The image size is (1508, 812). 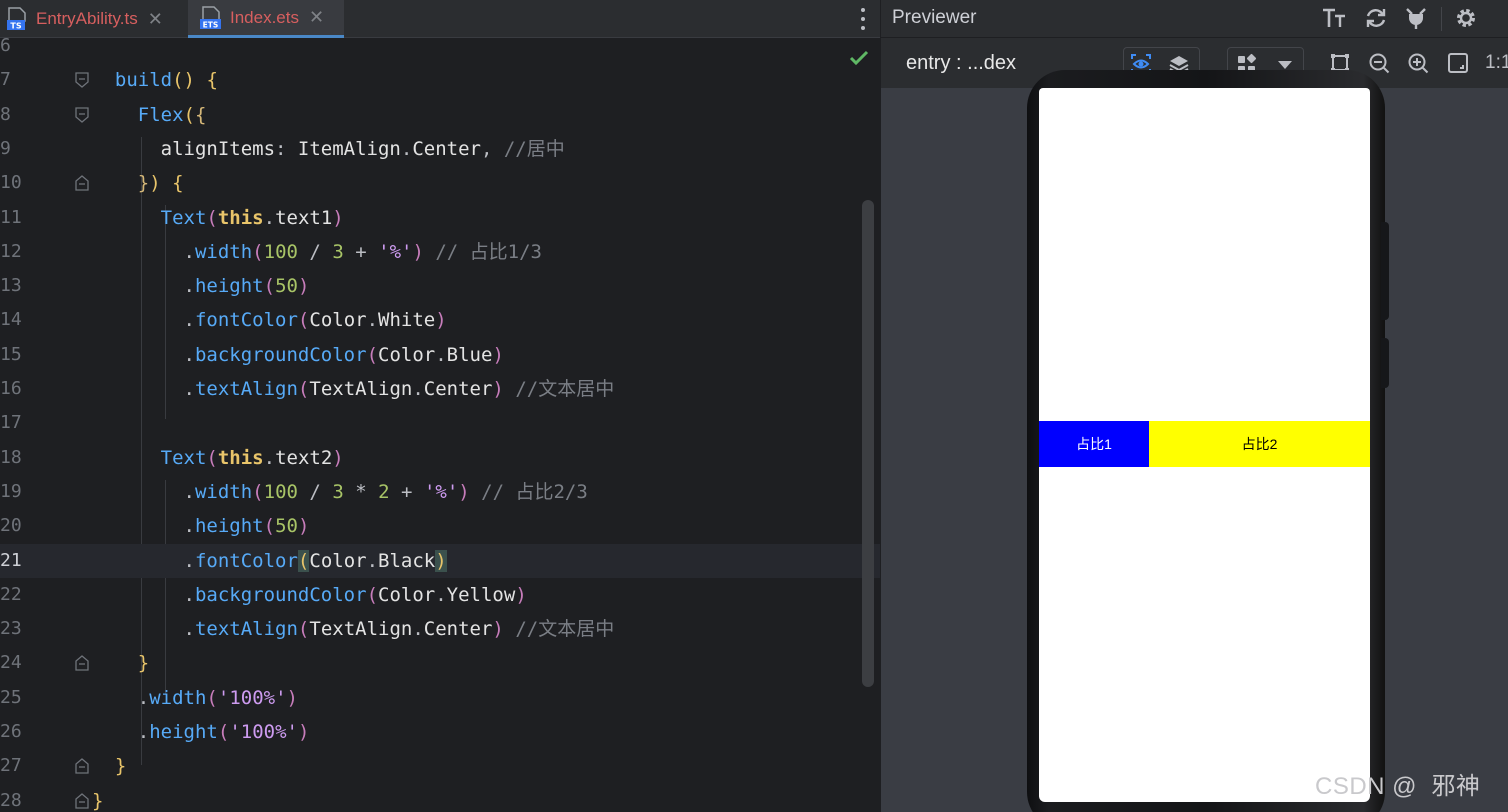 What do you see at coordinates (440, 698) in the screenshot?
I see `code-line: 25 .width('100%')` at bounding box center [440, 698].